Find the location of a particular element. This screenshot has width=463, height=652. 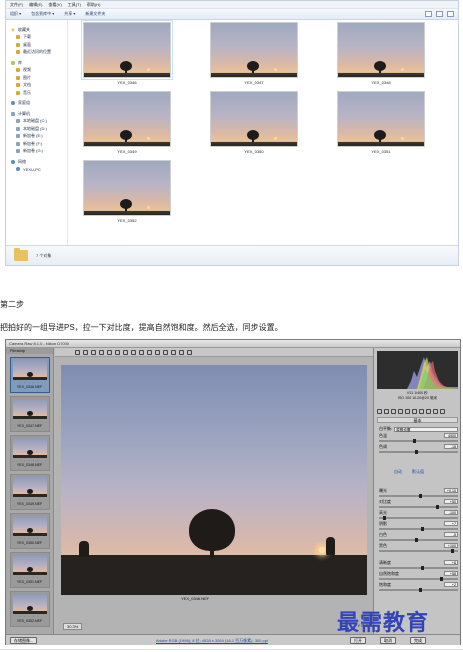

menu-item: 文件(F) is located at coordinates (16, 5).